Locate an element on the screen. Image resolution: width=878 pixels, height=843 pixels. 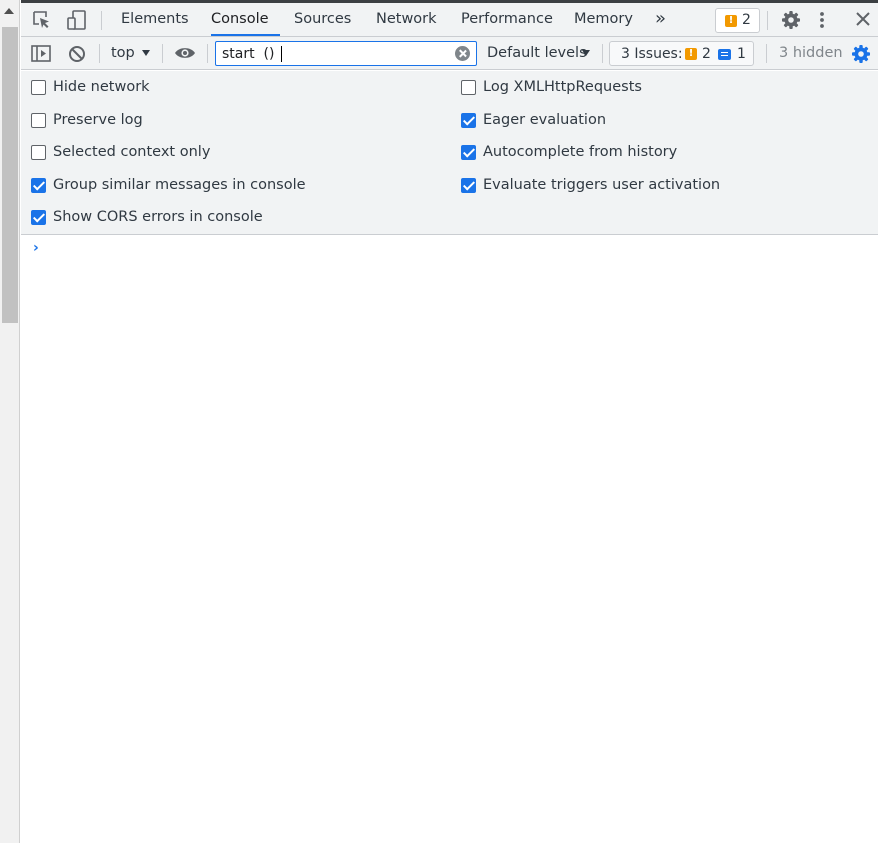
issues-label: 3 Issues: is located at coordinates (652, 54).